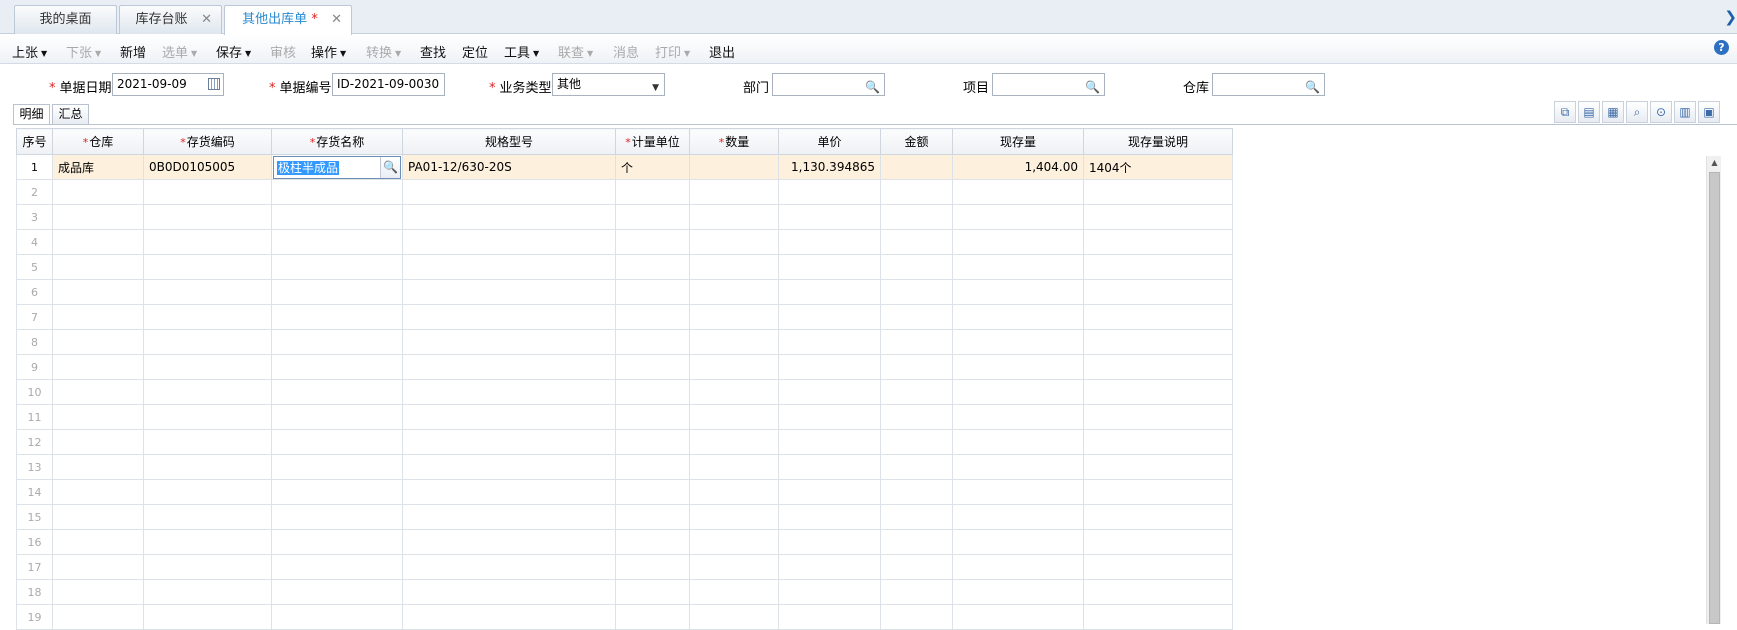 This screenshot has width=1737, height=630. I want to click on grid-scrollbar: ▲, so click(1713, 390).